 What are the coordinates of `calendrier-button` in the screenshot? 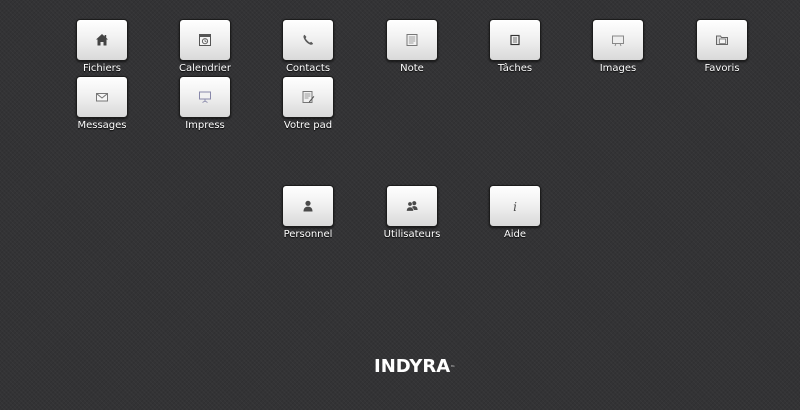 It's located at (205, 40).